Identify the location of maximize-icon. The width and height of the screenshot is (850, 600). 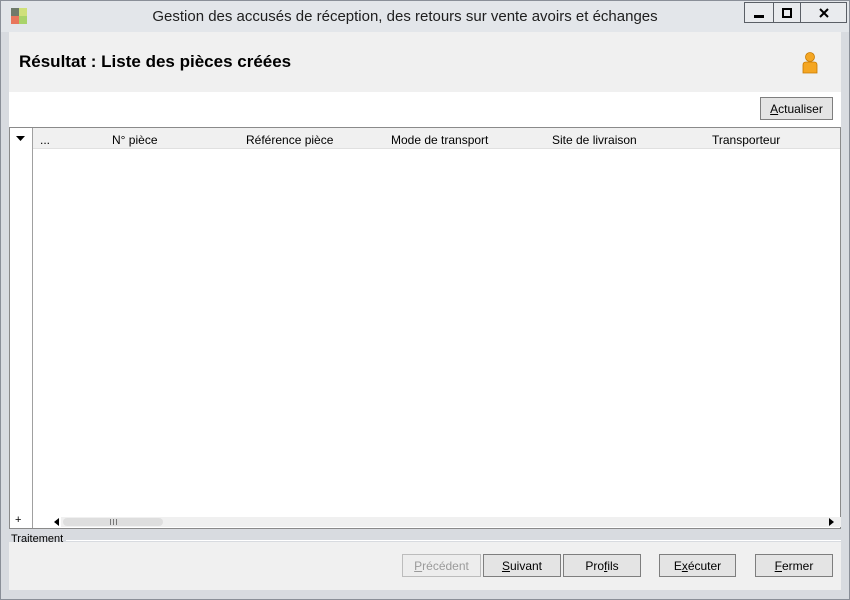
(787, 12).